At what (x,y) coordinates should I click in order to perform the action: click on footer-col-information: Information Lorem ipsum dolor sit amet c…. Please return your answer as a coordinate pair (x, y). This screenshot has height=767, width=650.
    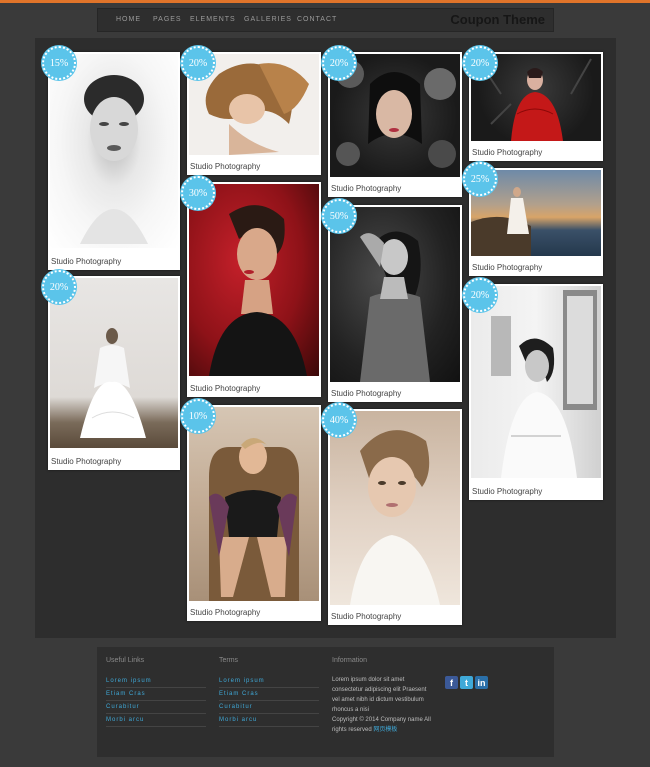
    Looking at the image, I should click on (382, 696).